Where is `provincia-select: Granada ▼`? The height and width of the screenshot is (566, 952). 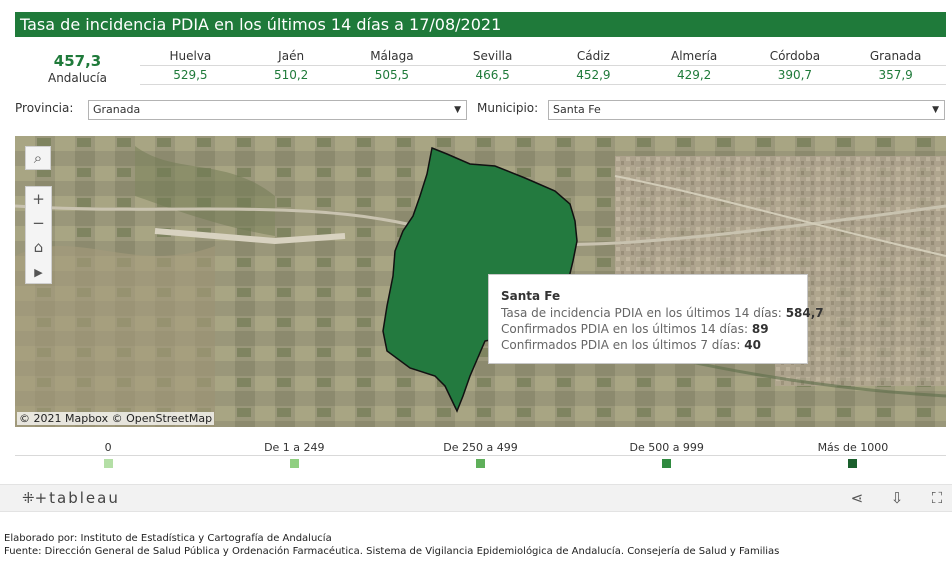
provincia-select: Granada ▼ is located at coordinates (277, 110).